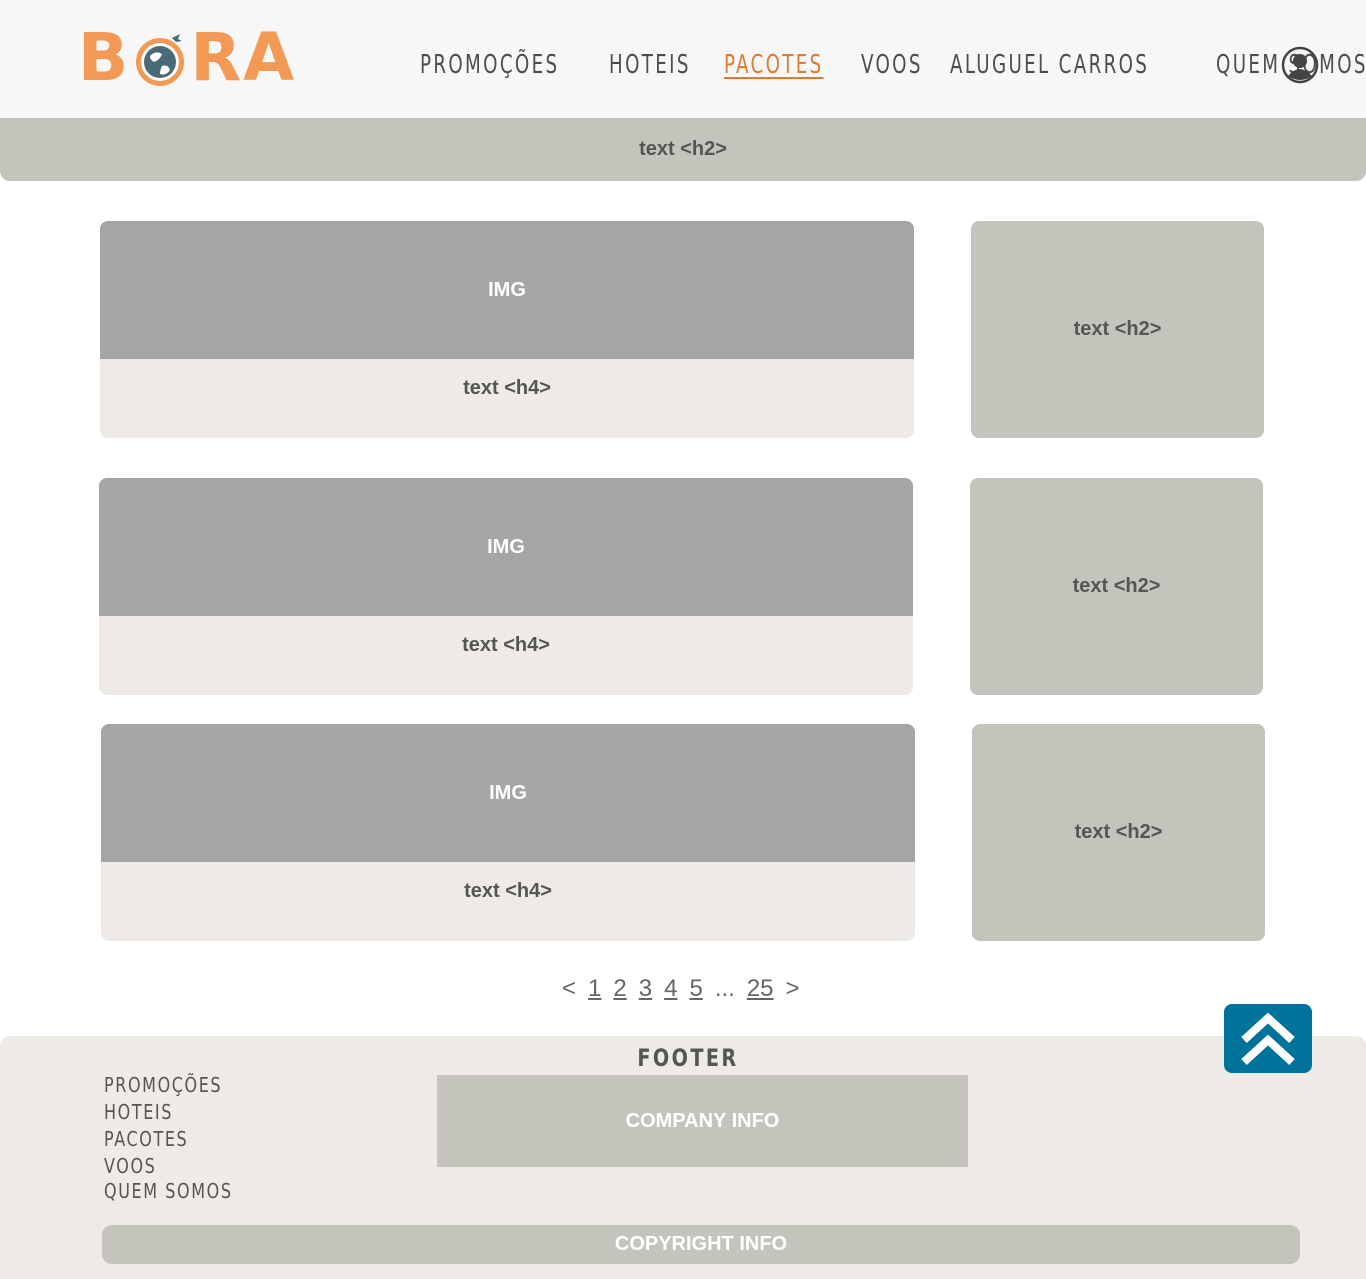  What do you see at coordinates (594, 989) in the screenshot?
I see `pagination-page: 1` at bounding box center [594, 989].